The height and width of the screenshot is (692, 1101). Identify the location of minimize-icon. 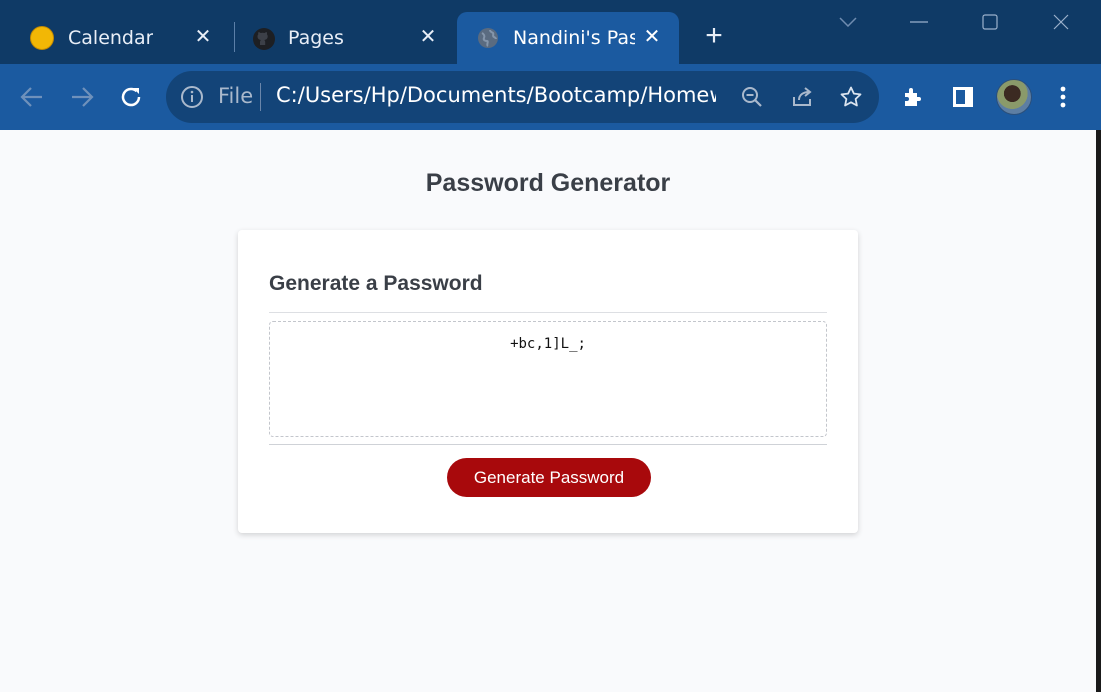
(919, 22).